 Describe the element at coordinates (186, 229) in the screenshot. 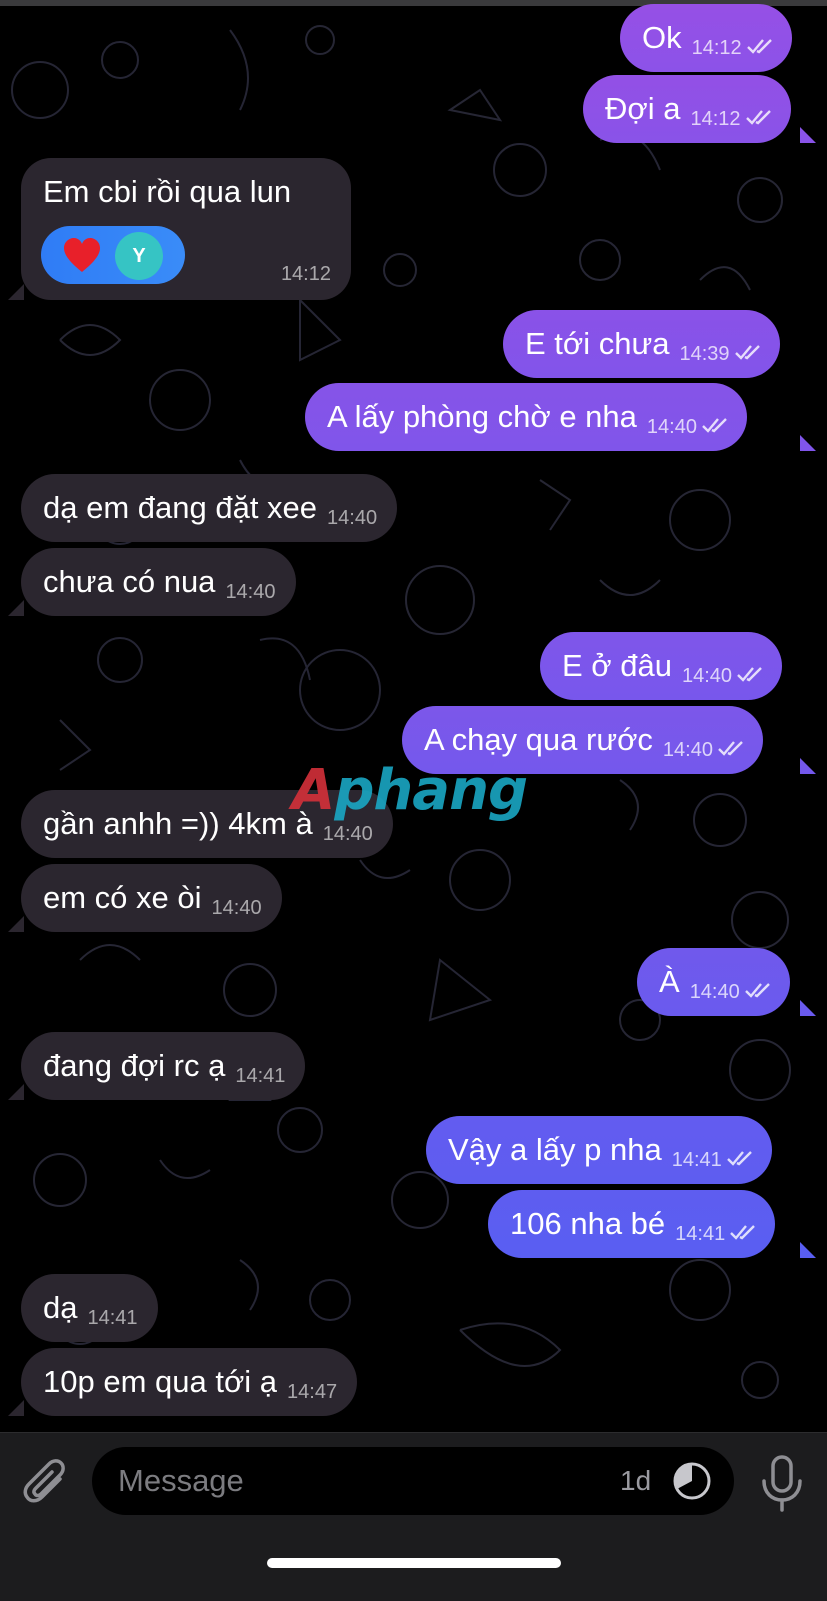

I see `incoming-message-with-reaction: Em cbi rồi qua lun Y 14:12` at that location.